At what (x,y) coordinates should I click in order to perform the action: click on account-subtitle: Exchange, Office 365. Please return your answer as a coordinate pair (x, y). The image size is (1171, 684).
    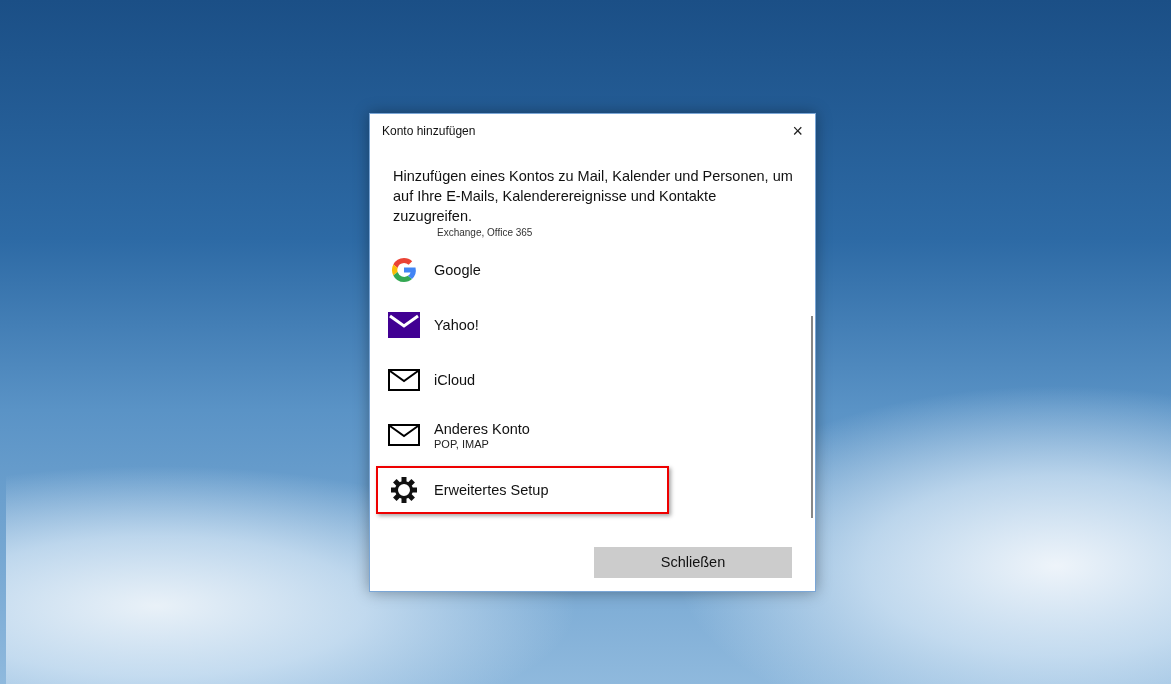
    Looking at the image, I should click on (485, 232).